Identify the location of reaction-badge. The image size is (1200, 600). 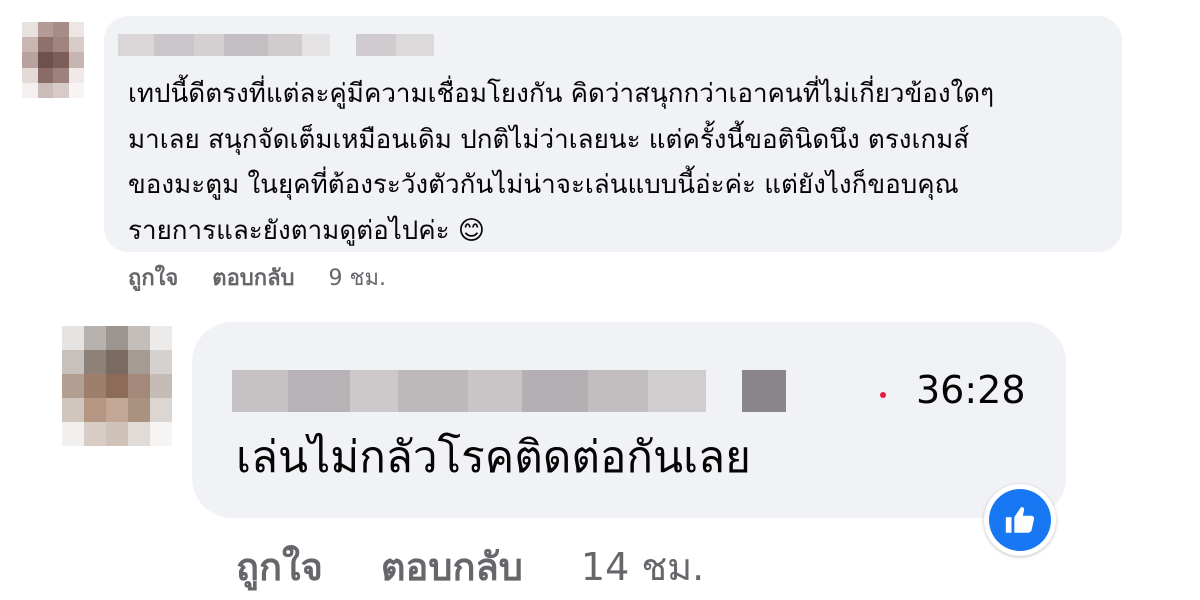
(1020, 520).